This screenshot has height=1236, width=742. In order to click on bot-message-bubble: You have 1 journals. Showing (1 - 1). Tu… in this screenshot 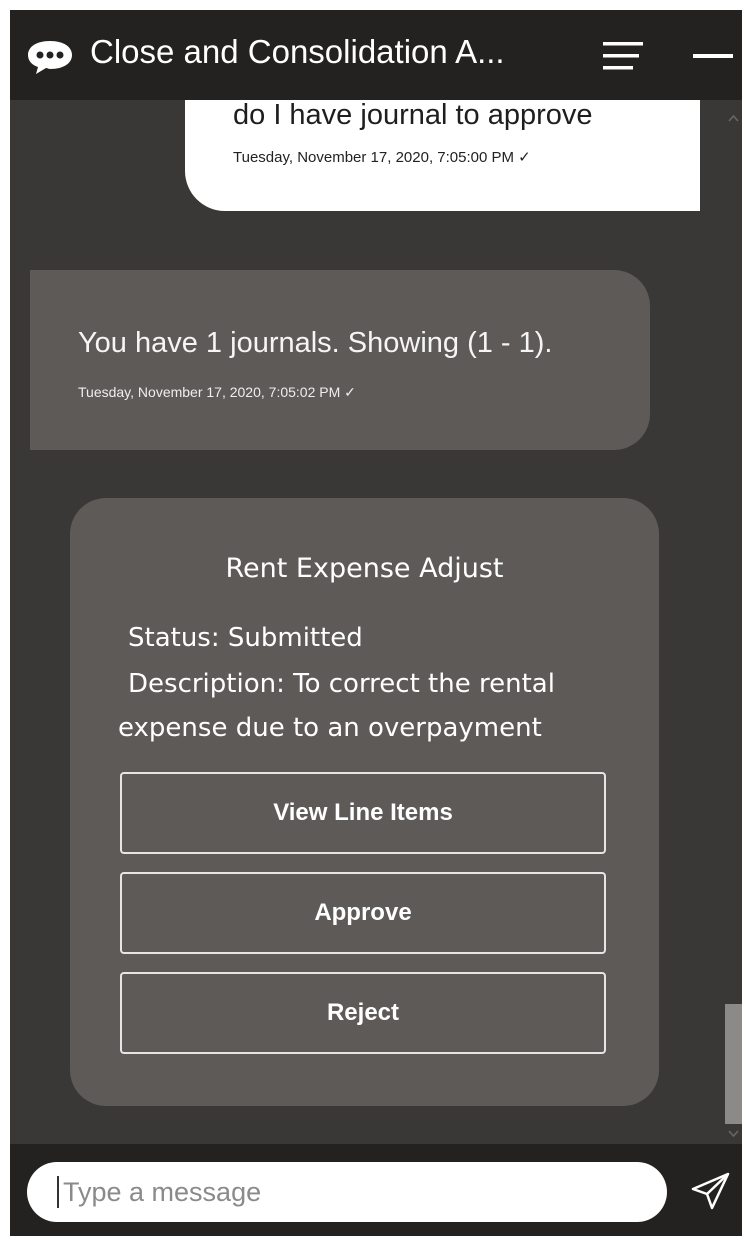, I will do `click(340, 360)`.